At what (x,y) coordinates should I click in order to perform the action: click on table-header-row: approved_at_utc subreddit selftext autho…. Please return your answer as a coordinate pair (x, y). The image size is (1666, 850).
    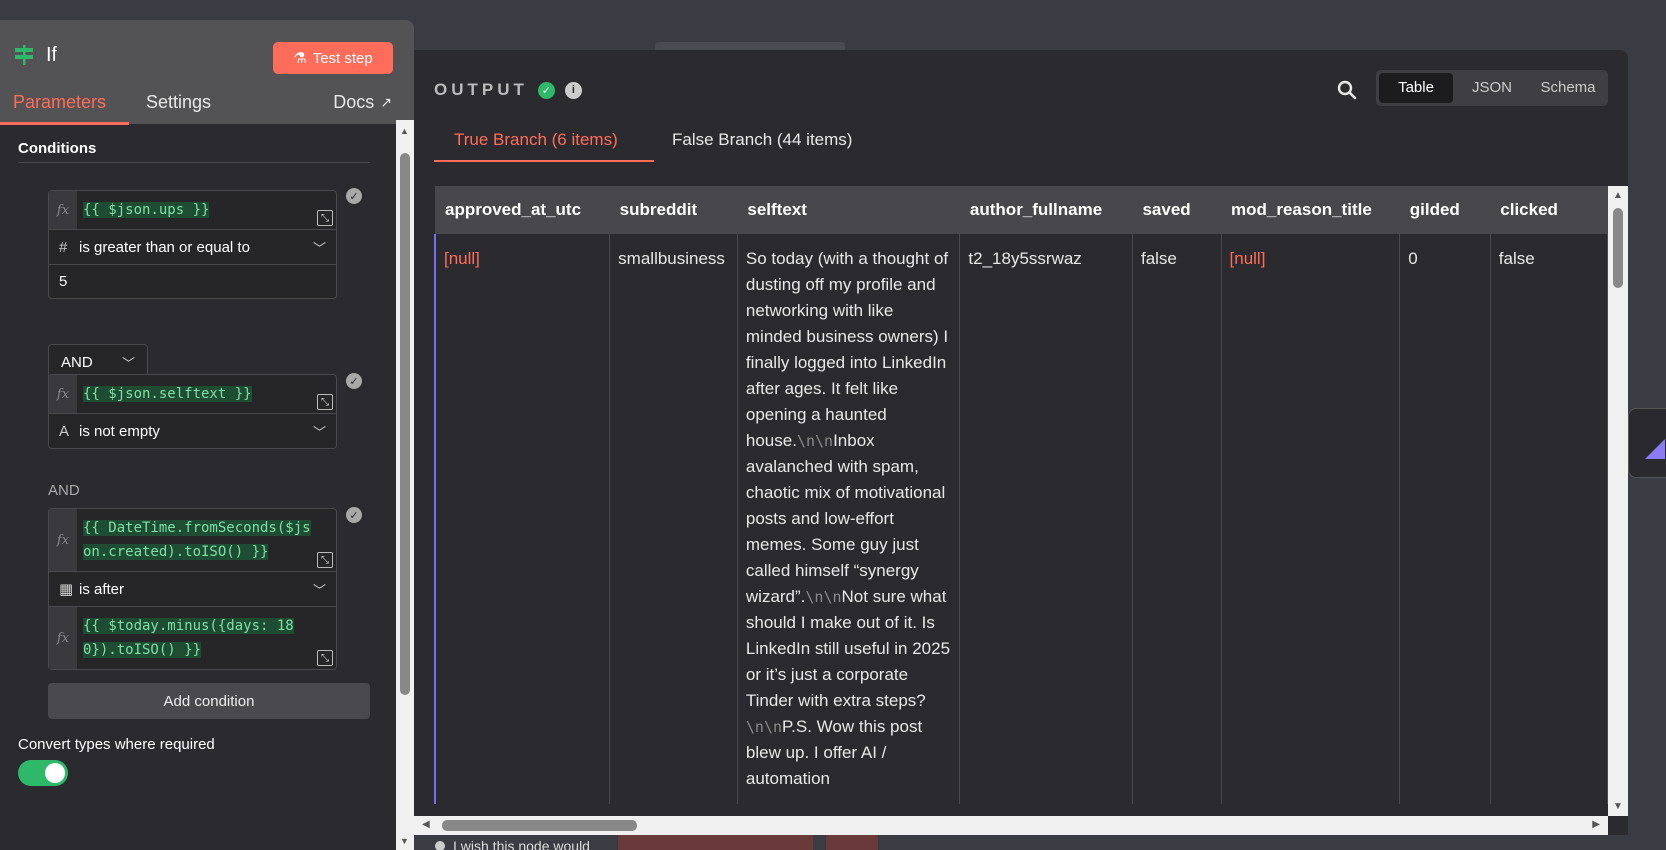
    Looking at the image, I should click on (1021, 210).